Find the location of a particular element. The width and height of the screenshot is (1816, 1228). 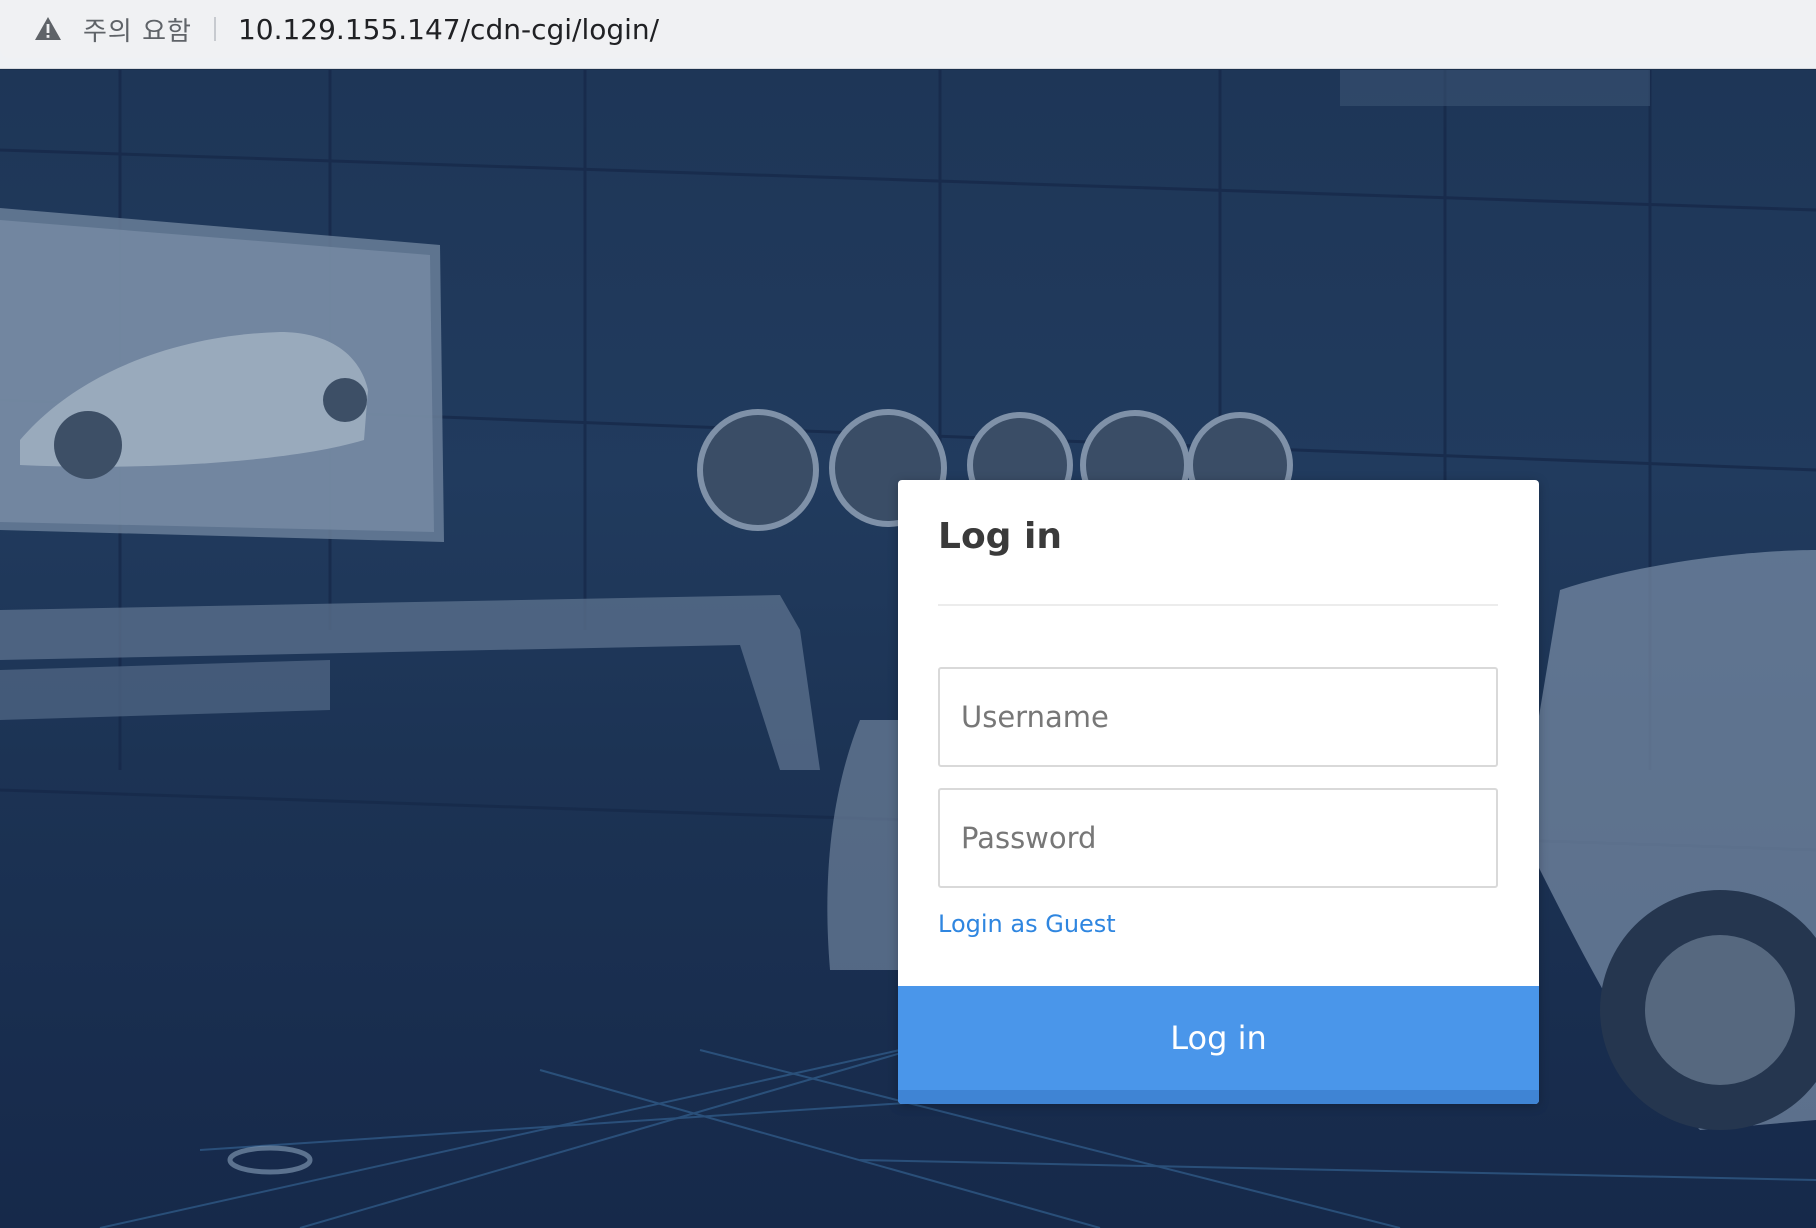

login-button: Log in is located at coordinates (1218, 1045).